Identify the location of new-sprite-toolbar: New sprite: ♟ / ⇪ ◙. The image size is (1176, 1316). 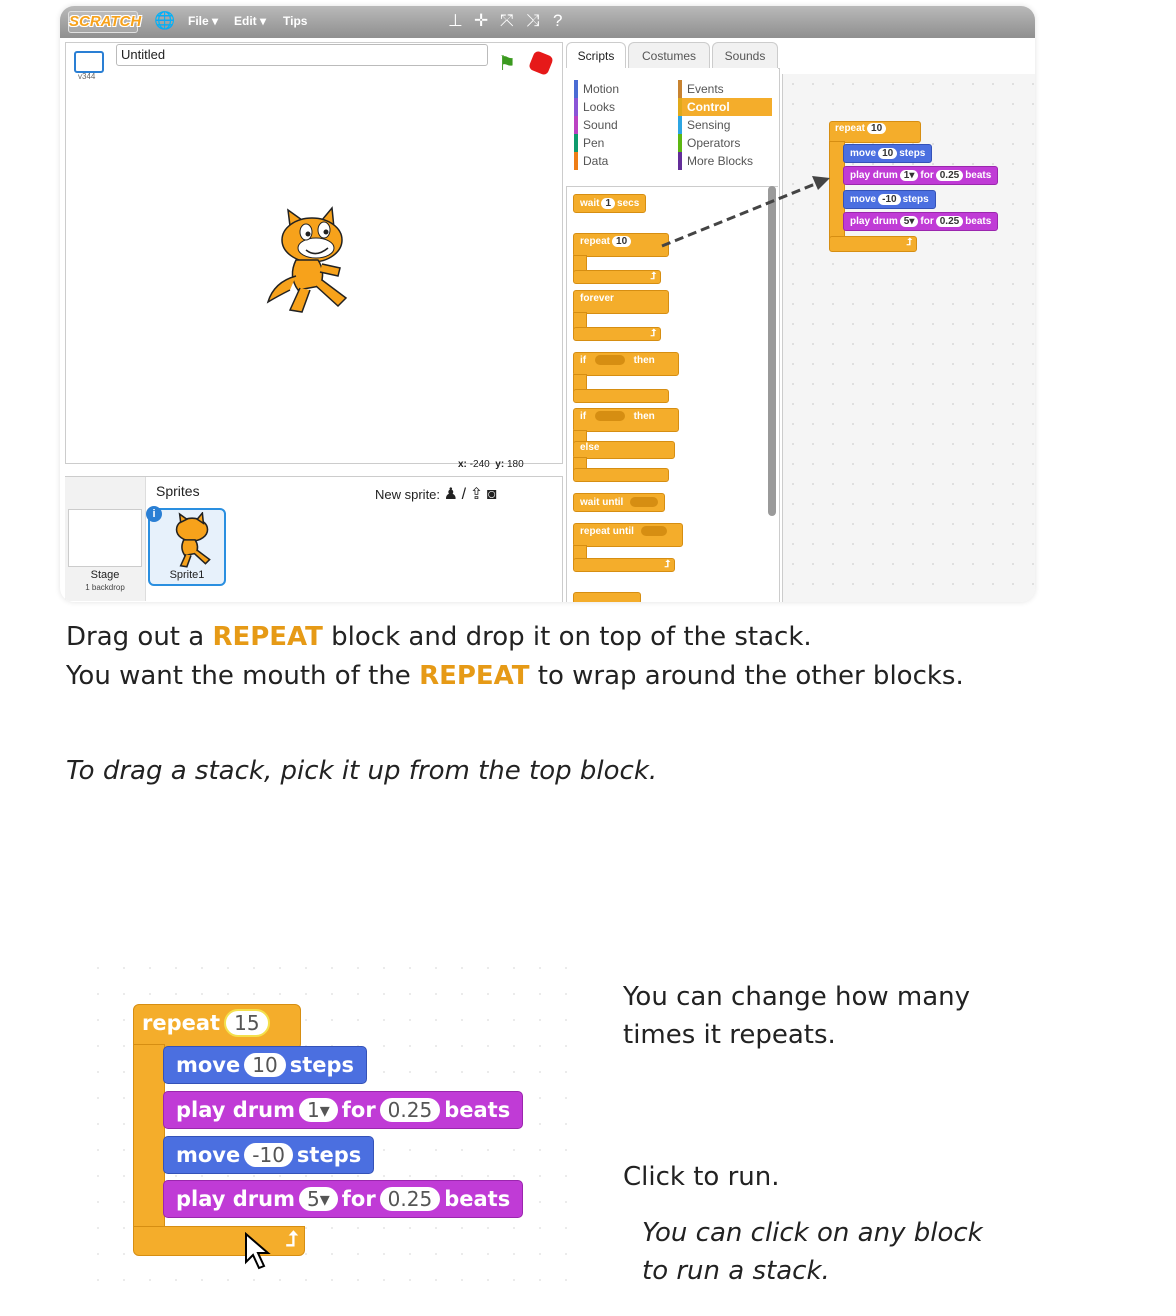
(435, 494).